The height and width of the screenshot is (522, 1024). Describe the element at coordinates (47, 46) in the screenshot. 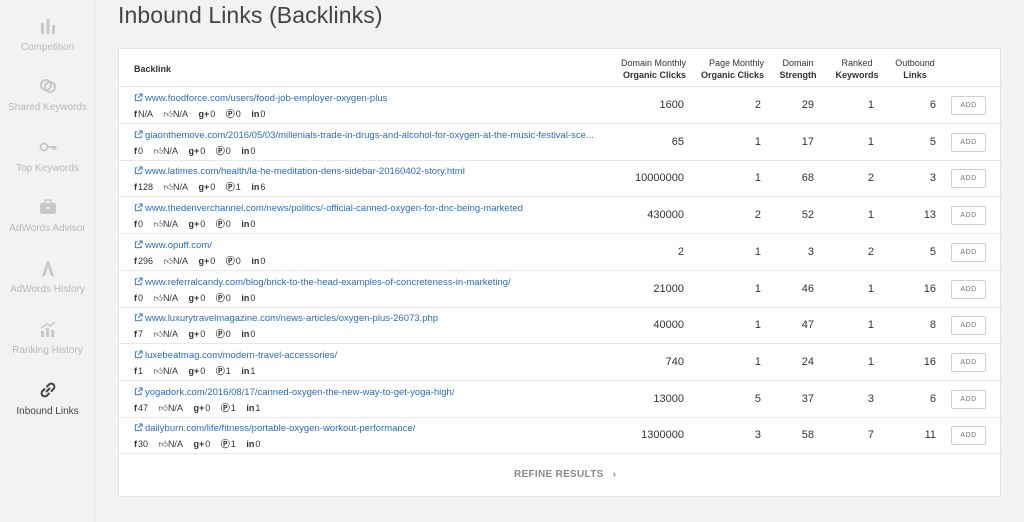

I see `sidebar-item-competition: Competition` at that location.